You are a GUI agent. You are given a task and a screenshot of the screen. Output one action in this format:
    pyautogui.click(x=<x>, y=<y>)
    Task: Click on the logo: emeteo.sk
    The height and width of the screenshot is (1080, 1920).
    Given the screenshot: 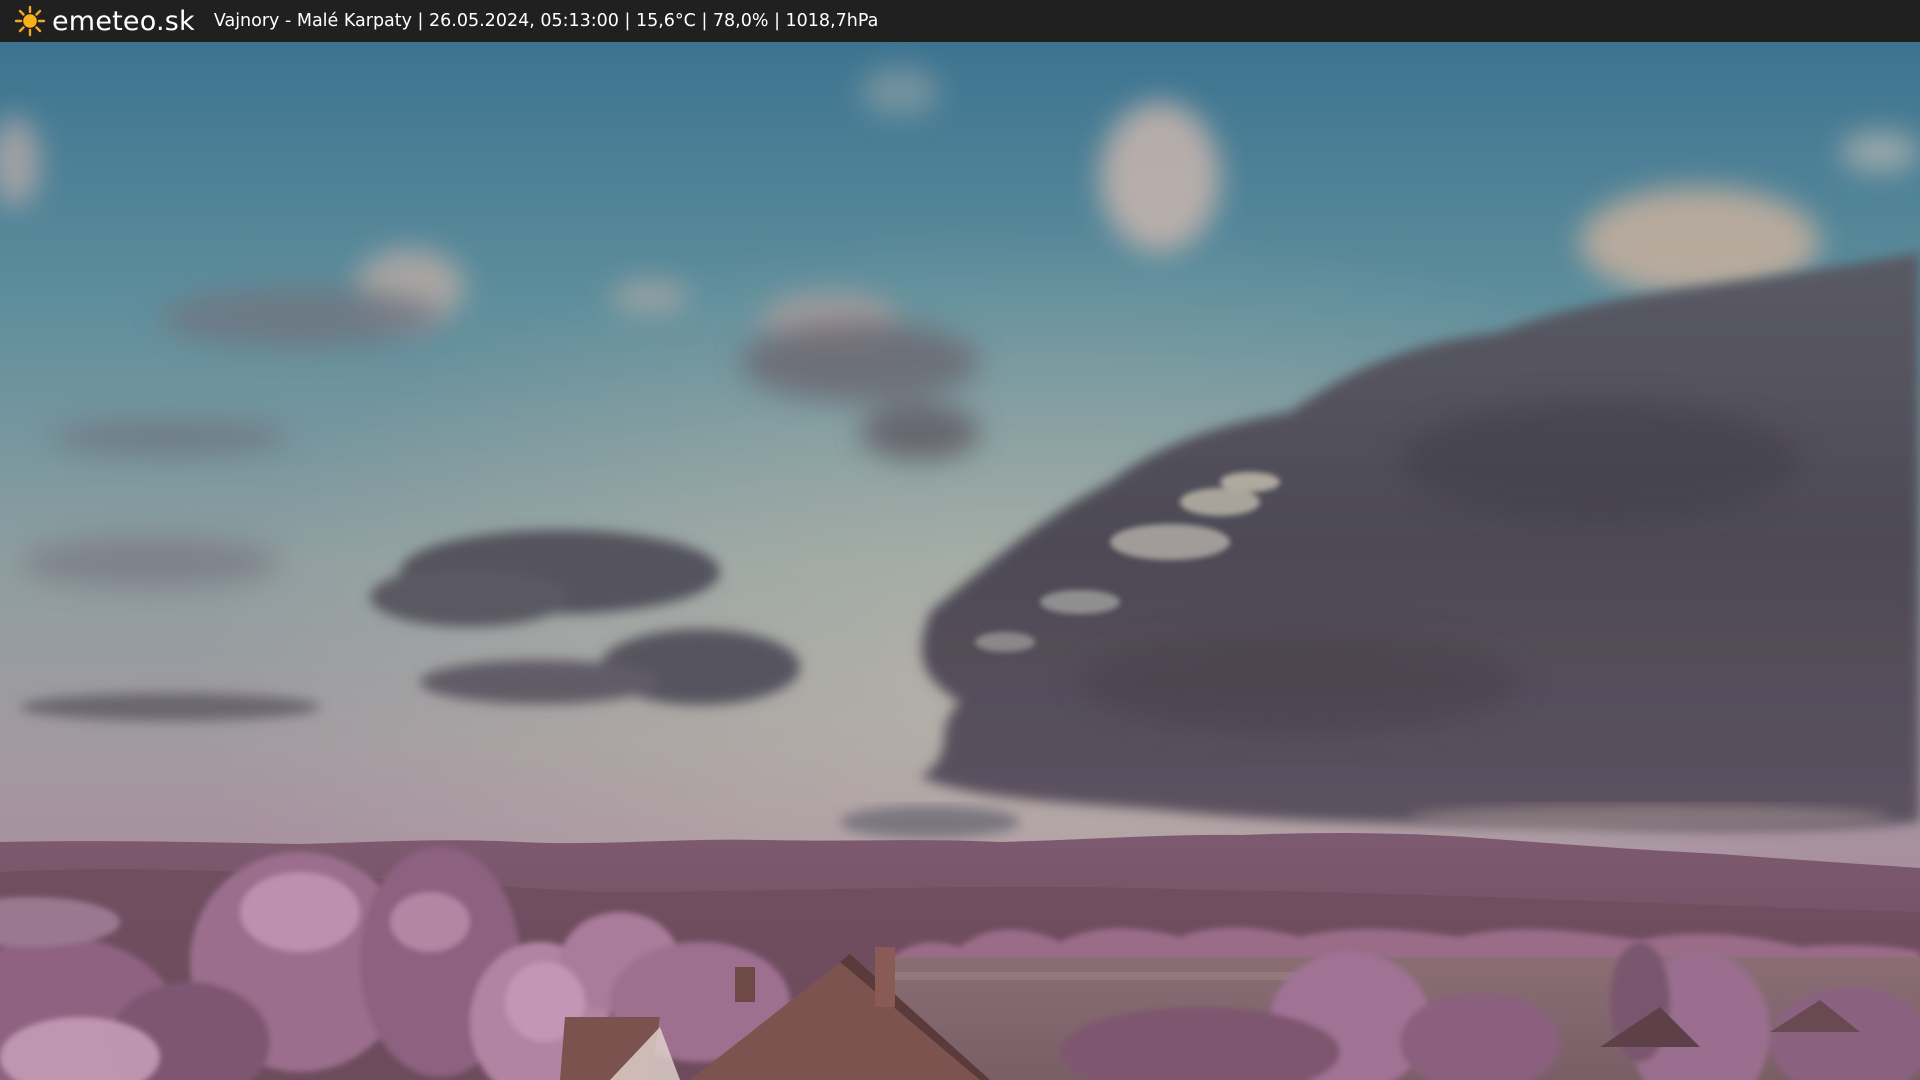 What is the action you would take?
    pyautogui.click(x=104, y=21)
    